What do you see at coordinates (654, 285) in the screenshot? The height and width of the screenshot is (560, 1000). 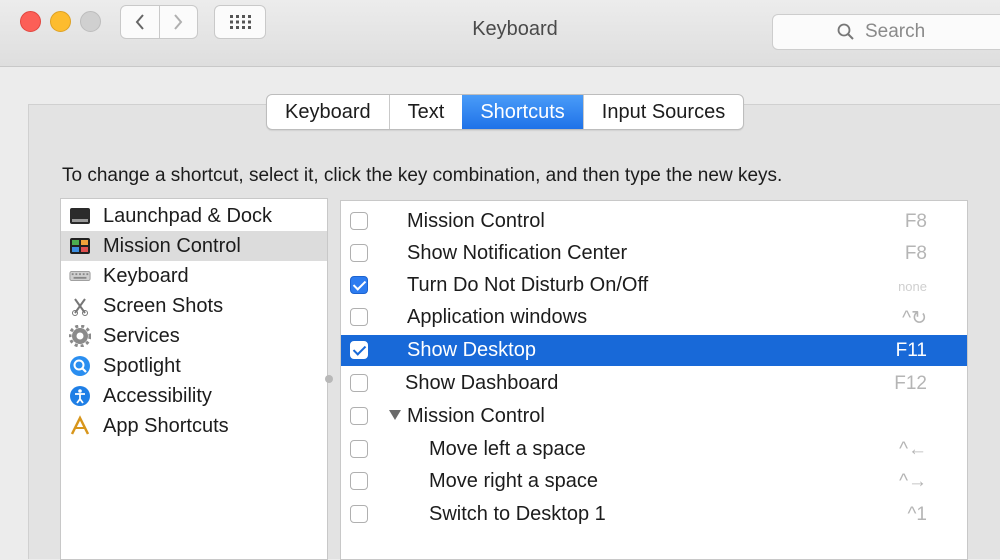 I see `shortcut-row-do-not-disturb: Turn Do Not Disturb On/Off none` at bounding box center [654, 285].